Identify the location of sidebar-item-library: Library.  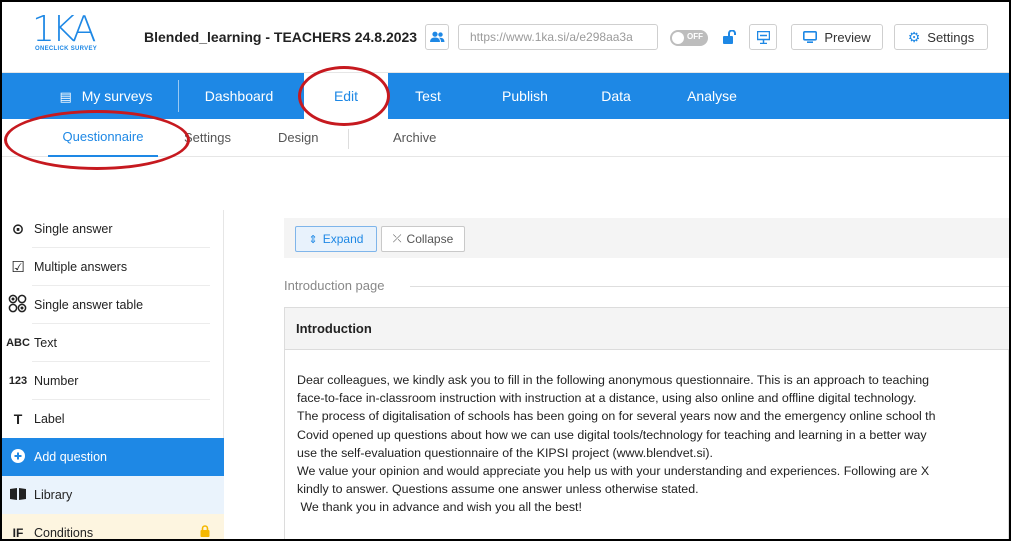
(113, 495).